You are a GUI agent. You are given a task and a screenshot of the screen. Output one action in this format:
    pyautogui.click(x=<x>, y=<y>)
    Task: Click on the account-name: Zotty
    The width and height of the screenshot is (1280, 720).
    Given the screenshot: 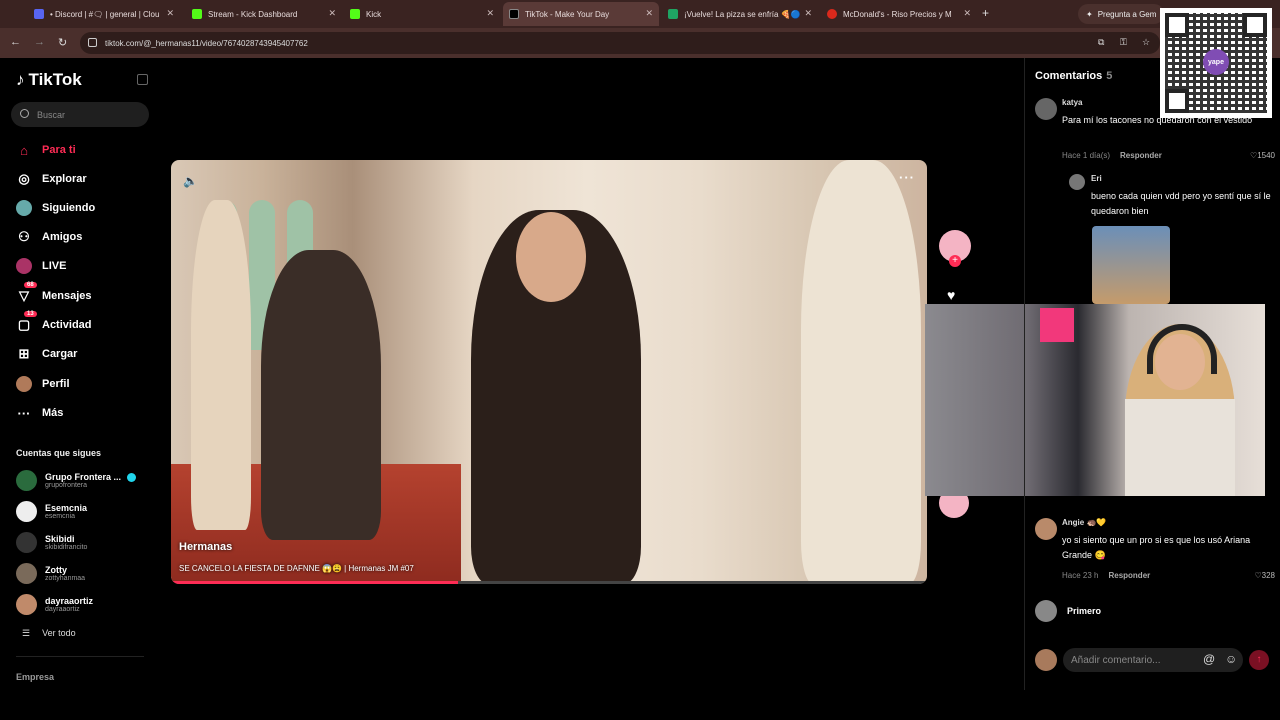 What is the action you would take?
    pyautogui.click(x=56, y=570)
    